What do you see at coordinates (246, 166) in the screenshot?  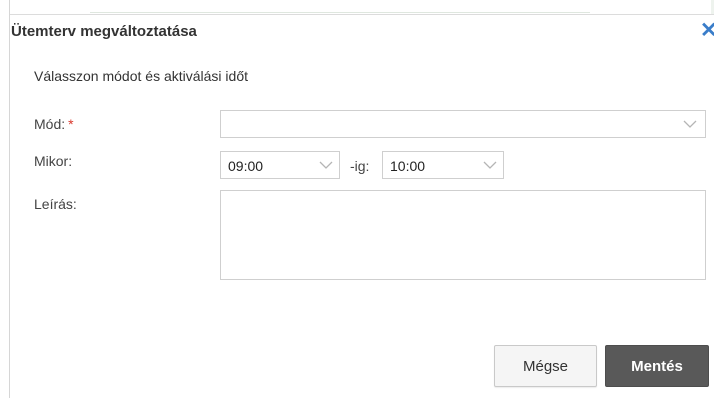 I see `from-time-value: 09:00` at bounding box center [246, 166].